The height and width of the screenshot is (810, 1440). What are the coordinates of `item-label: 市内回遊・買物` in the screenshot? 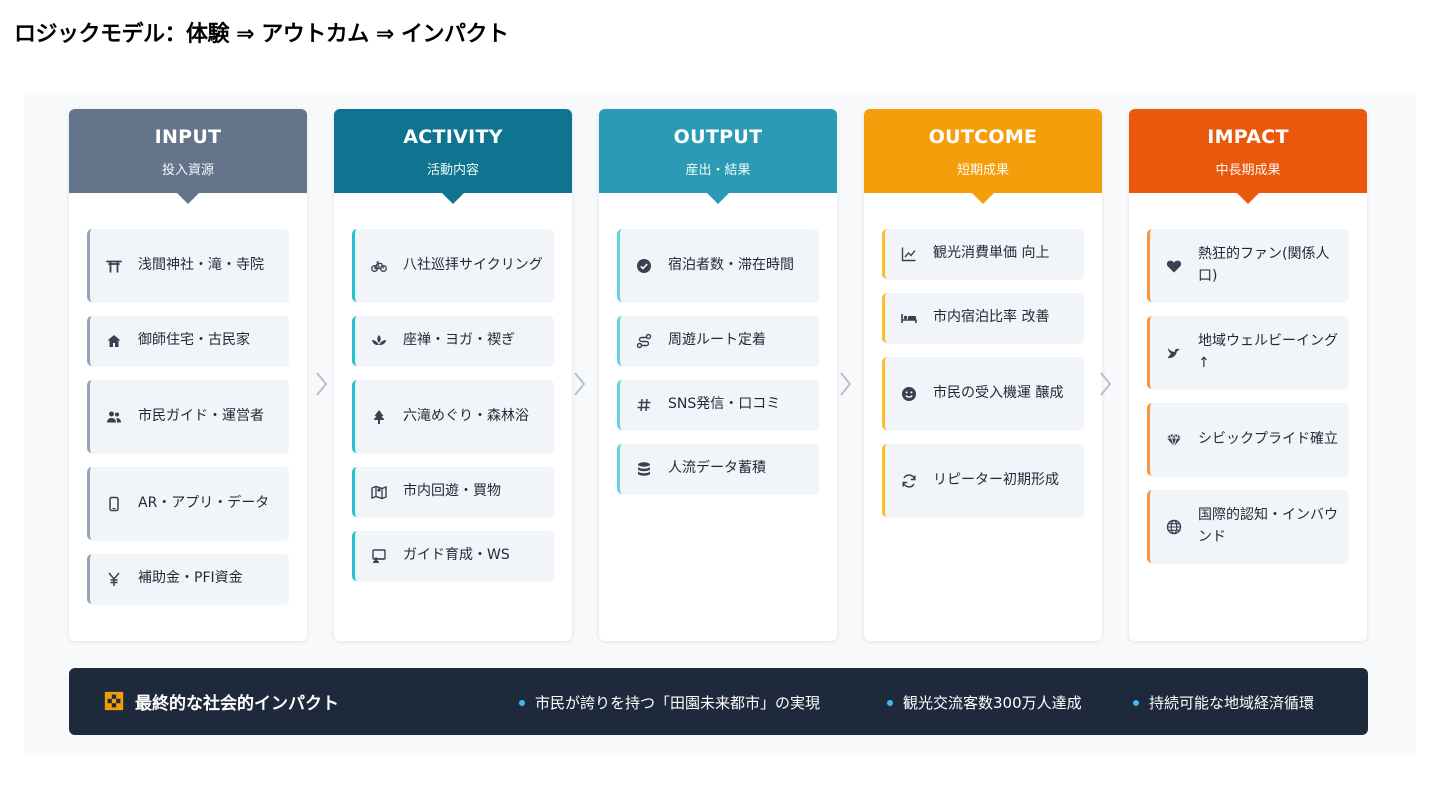 It's located at (452, 491).